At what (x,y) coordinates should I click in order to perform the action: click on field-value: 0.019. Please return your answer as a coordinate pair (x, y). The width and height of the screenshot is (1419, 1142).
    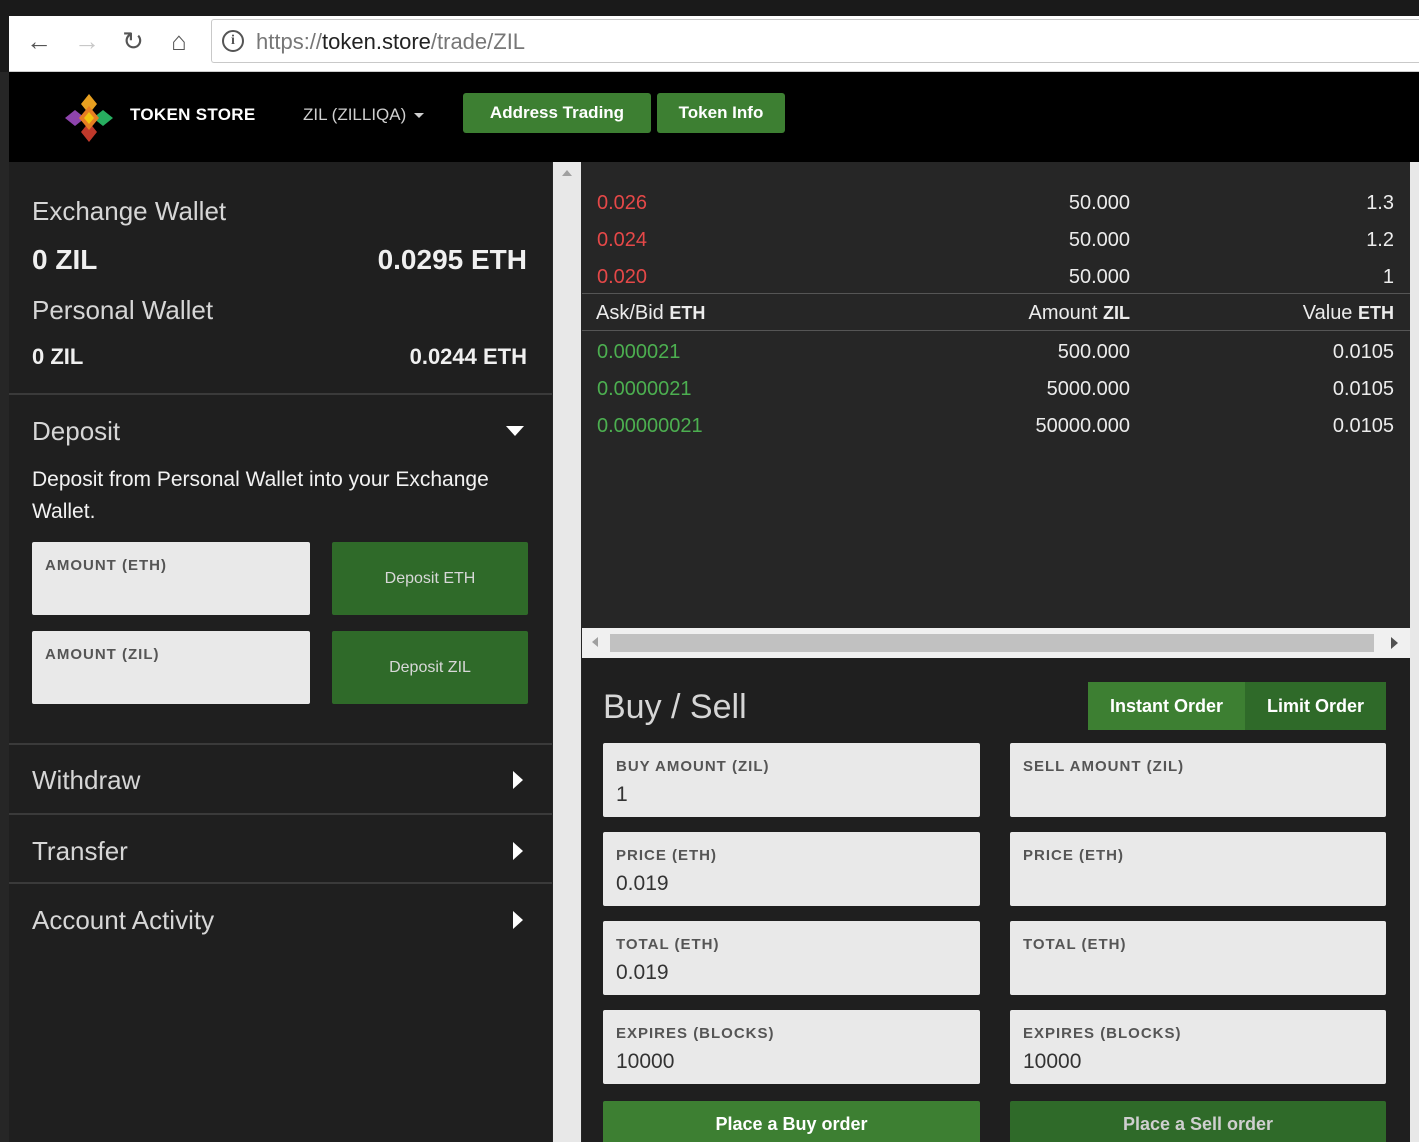
    Looking at the image, I should click on (642, 972).